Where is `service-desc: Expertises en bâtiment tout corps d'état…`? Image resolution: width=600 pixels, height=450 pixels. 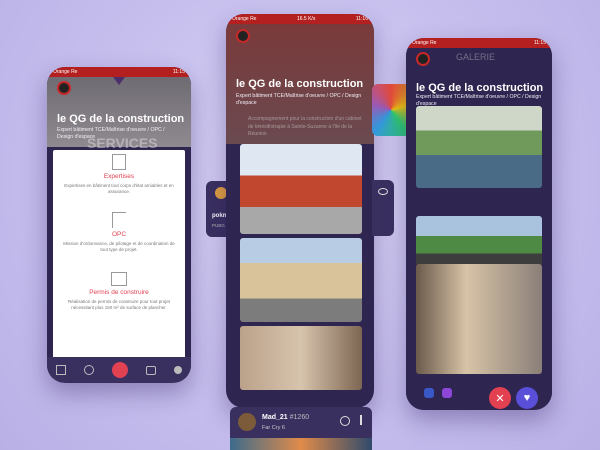 service-desc: Expertises en bâtiment tout corps d'état… is located at coordinates (119, 189).